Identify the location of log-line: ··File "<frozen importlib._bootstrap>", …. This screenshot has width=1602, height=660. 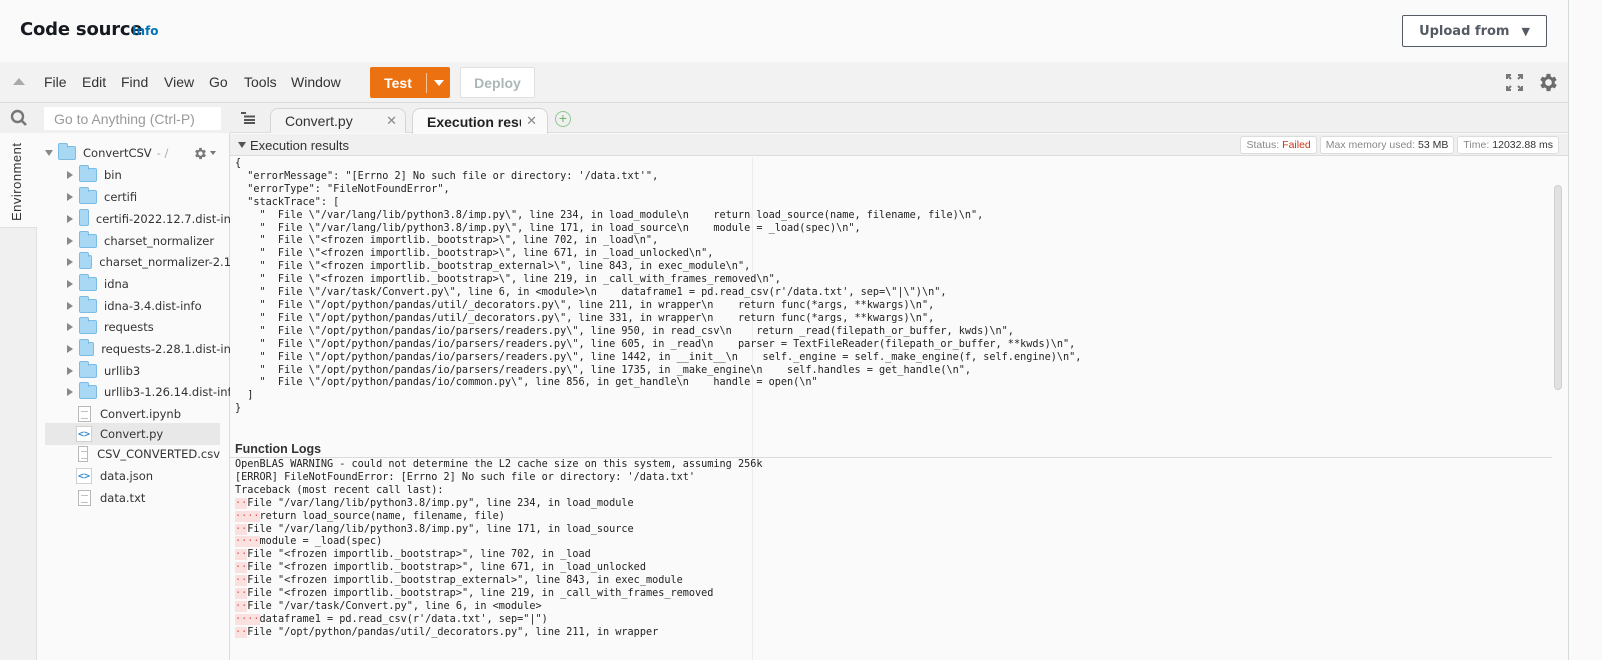
(498, 568).